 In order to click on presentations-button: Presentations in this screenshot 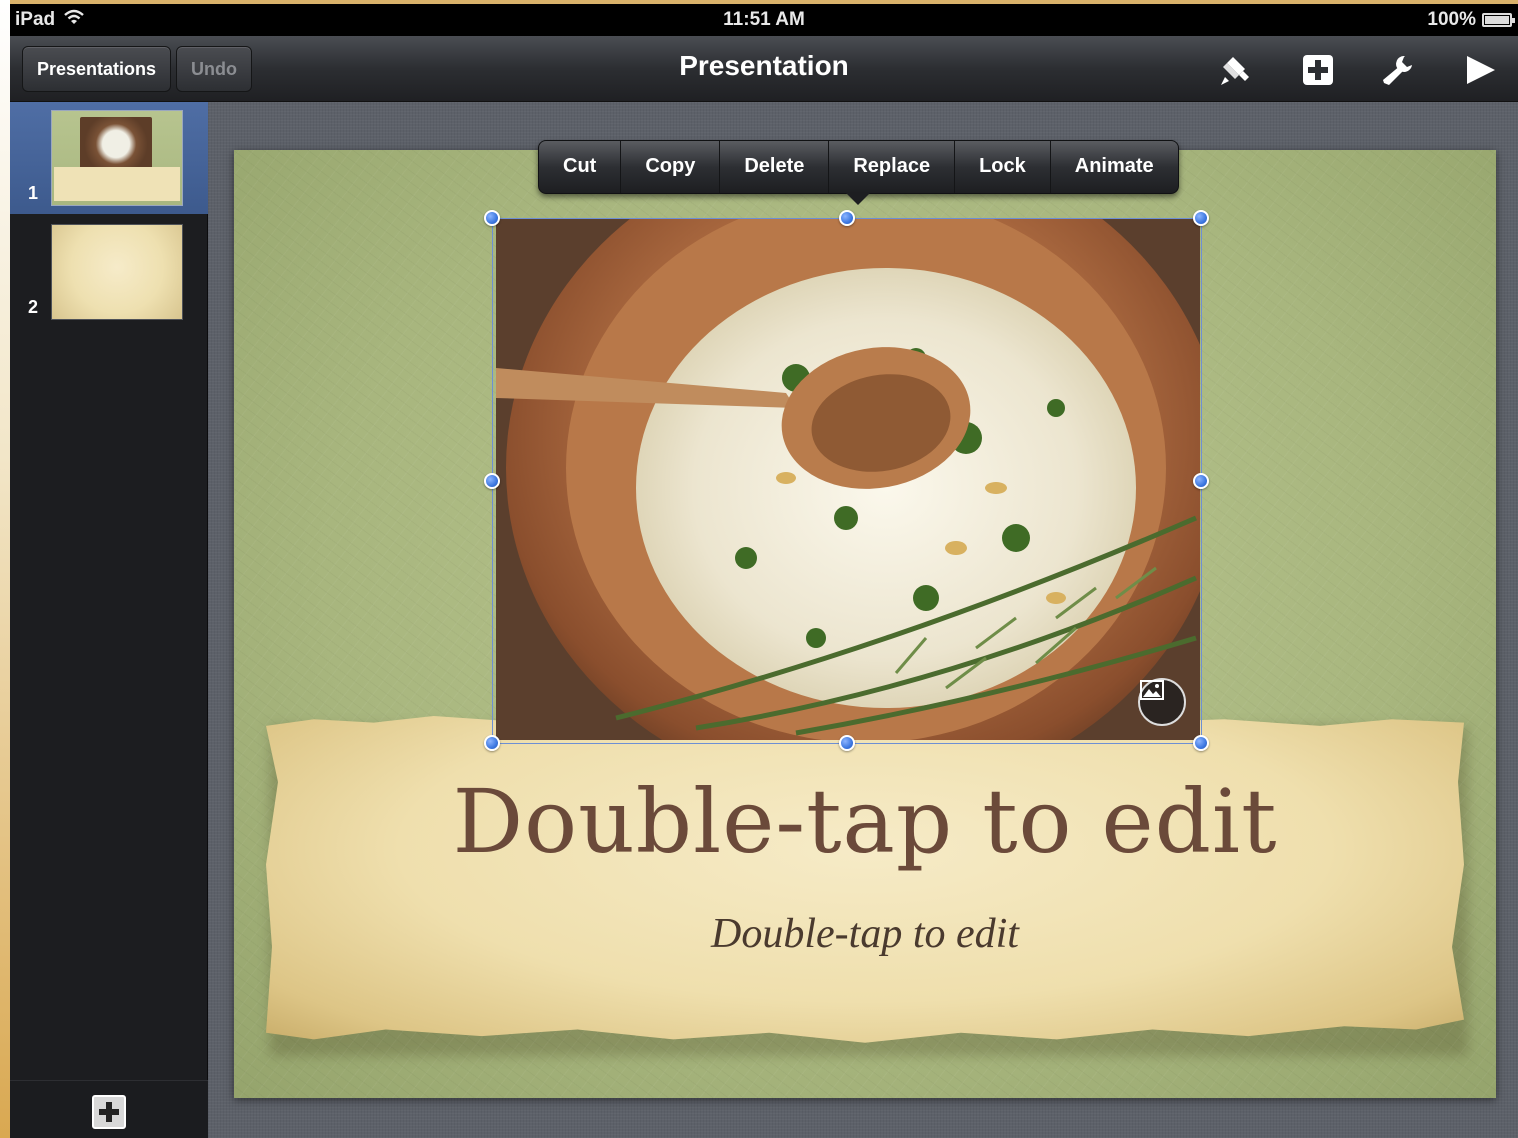, I will do `click(97, 69)`.